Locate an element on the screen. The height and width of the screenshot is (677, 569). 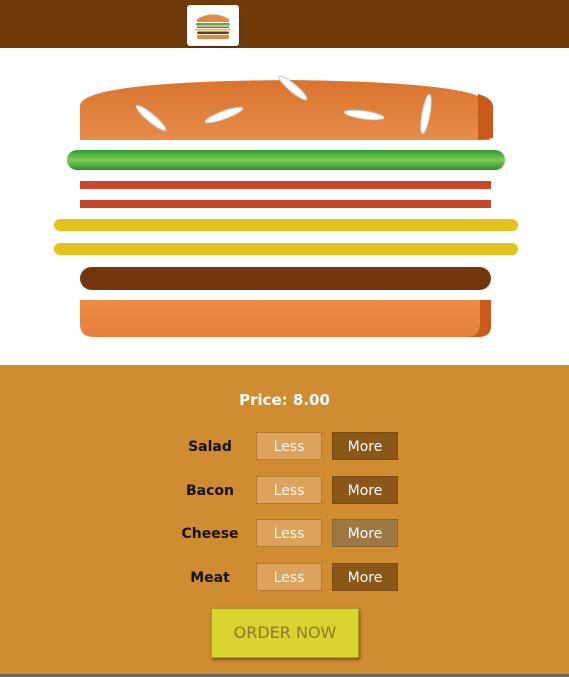
bacon-more-button: More is located at coordinates (365, 490).